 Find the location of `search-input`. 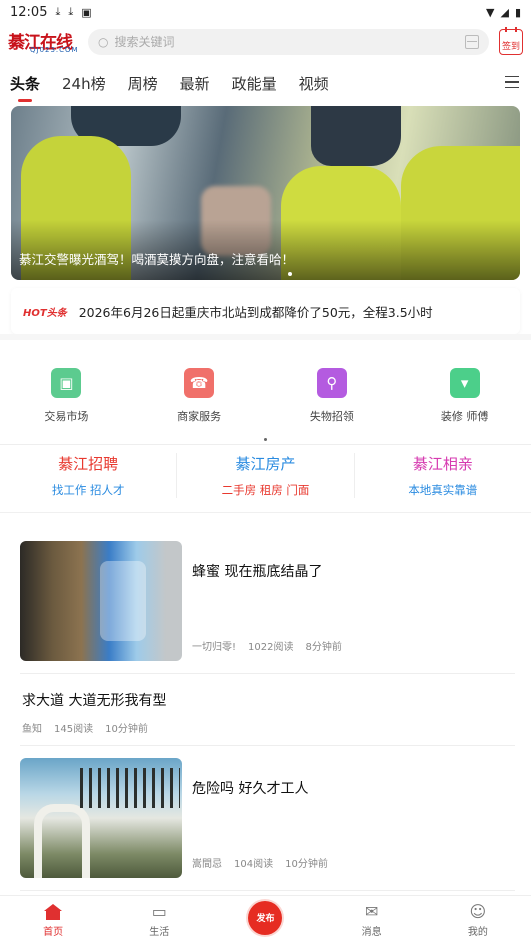

search-input is located at coordinates (286, 42).